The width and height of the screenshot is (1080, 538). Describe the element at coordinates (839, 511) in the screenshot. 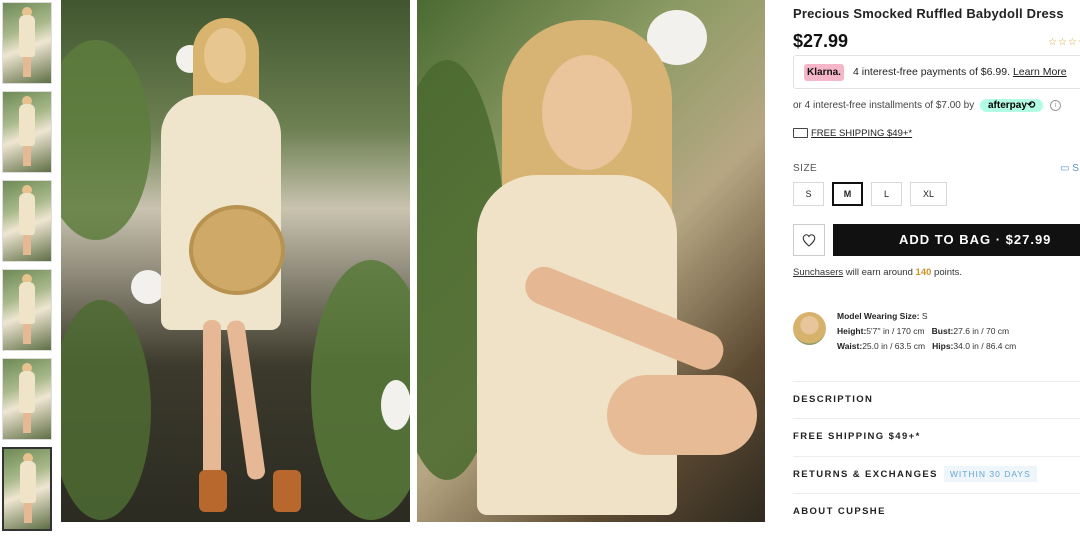

I see `accordion-label: ABOUT CUPSHE` at that location.